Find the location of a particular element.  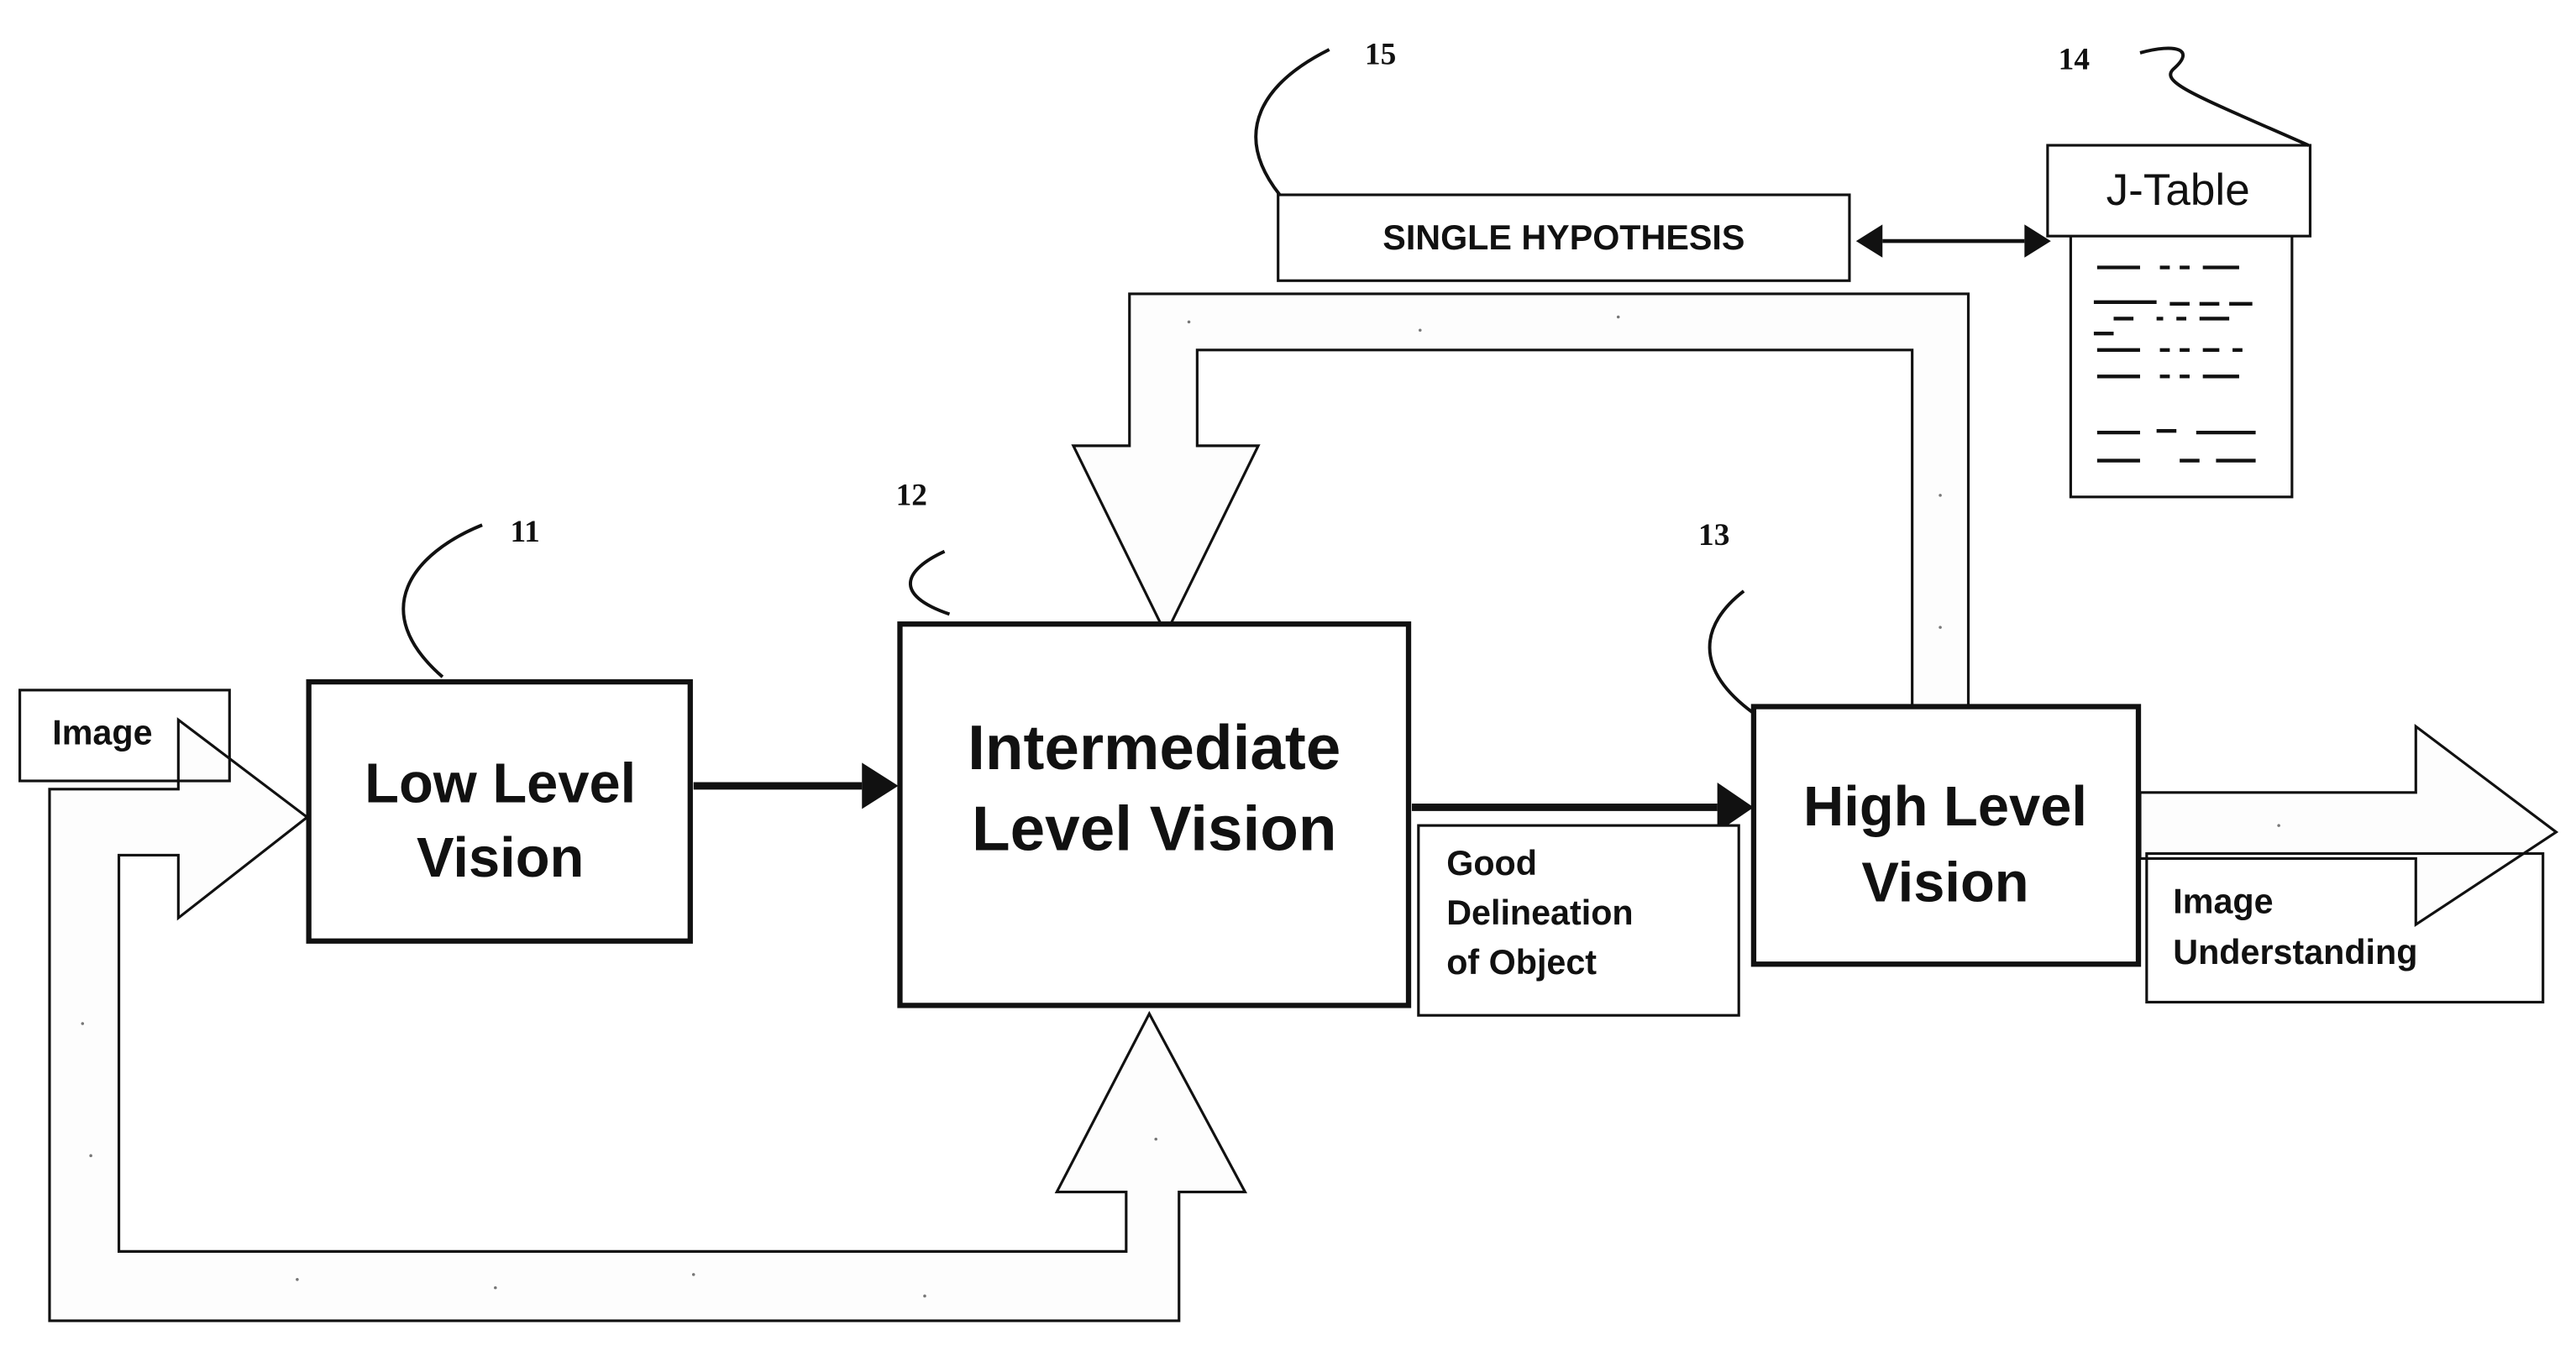

good-delineation-line1: Good is located at coordinates (1491, 863).